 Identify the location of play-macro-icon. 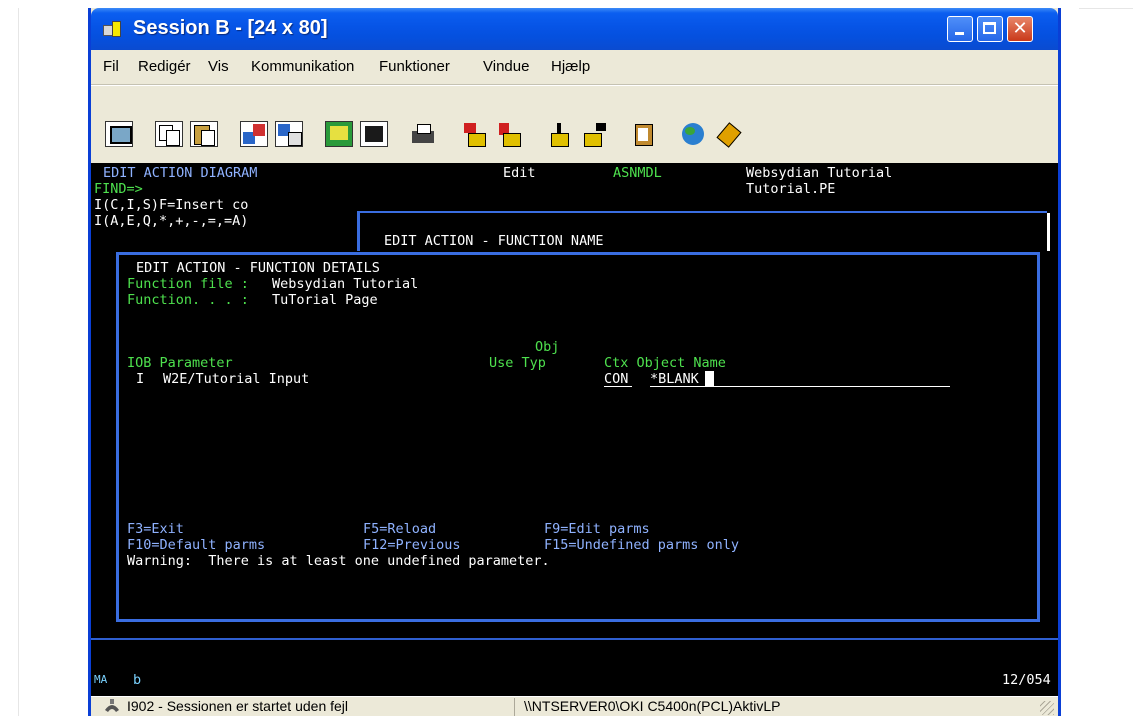
(474, 134).